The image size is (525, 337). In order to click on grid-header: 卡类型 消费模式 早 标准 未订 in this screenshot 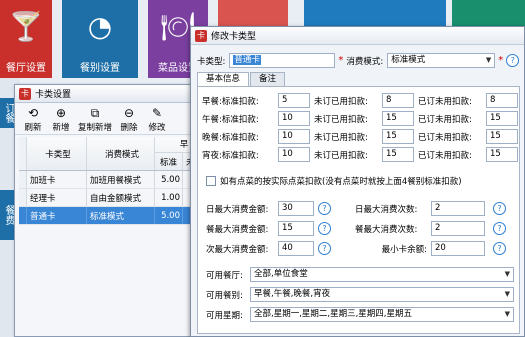, I will do `click(116, 154)`.